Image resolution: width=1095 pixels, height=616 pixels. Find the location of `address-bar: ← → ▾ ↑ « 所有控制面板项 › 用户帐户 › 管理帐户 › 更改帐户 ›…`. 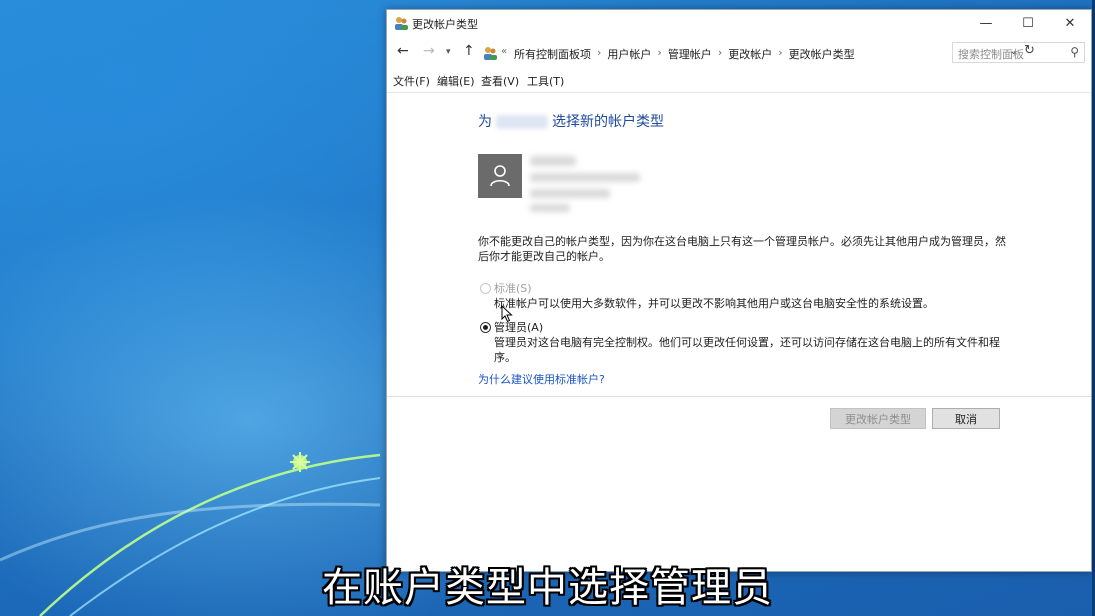

address-bar: ← → ▾ ↑ « 所有控制面板项 › 用户帐户 › 管理帐户 › 更改帐户 ›… is located at coordinates (739, 53).